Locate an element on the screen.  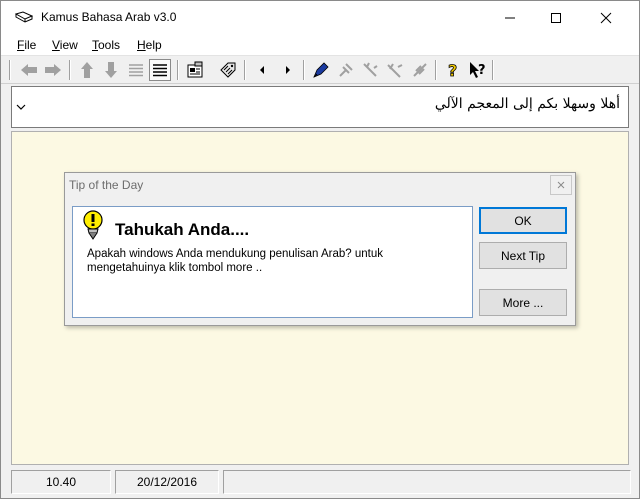
close-button is located at coordinates (606, 17).